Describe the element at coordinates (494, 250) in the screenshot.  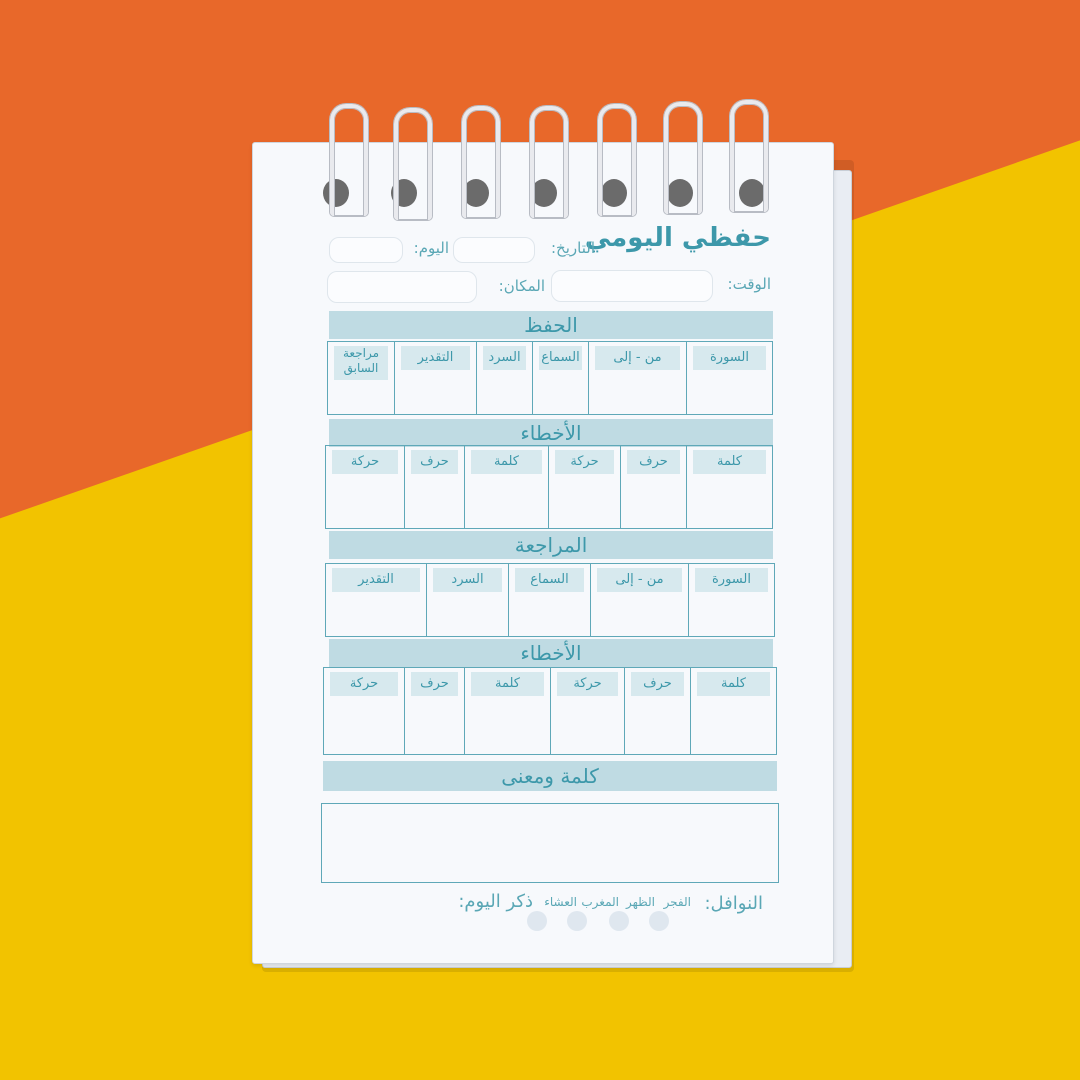
I see `date-field` at that location.